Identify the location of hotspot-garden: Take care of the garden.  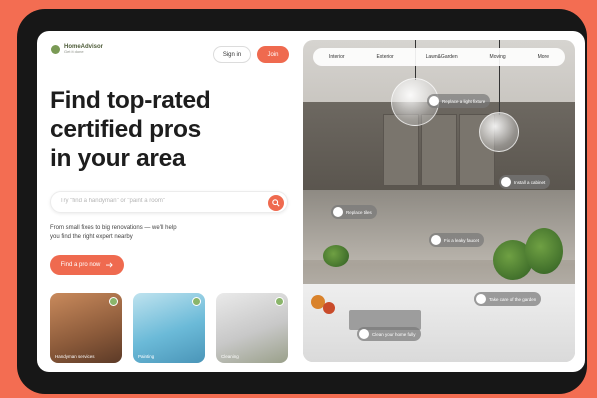
(508, 299).